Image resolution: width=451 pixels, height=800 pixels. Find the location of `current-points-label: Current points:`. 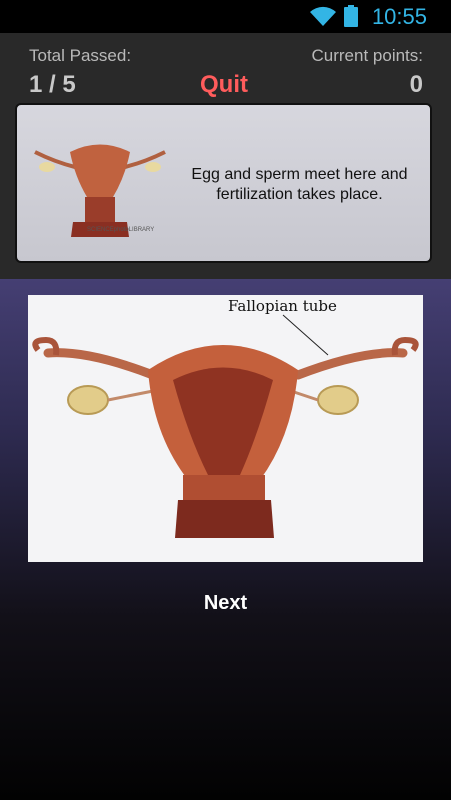

current-points-label: Current points: is located at coordinates (367, 55).